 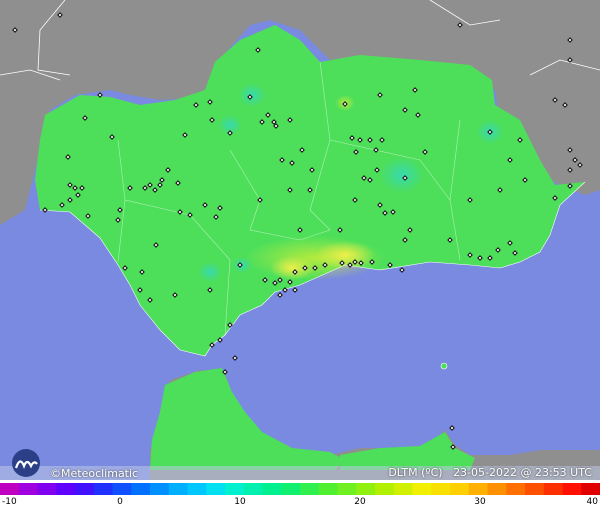 I want to click on scale-tick-label: 0, so click(x=120, y=502).